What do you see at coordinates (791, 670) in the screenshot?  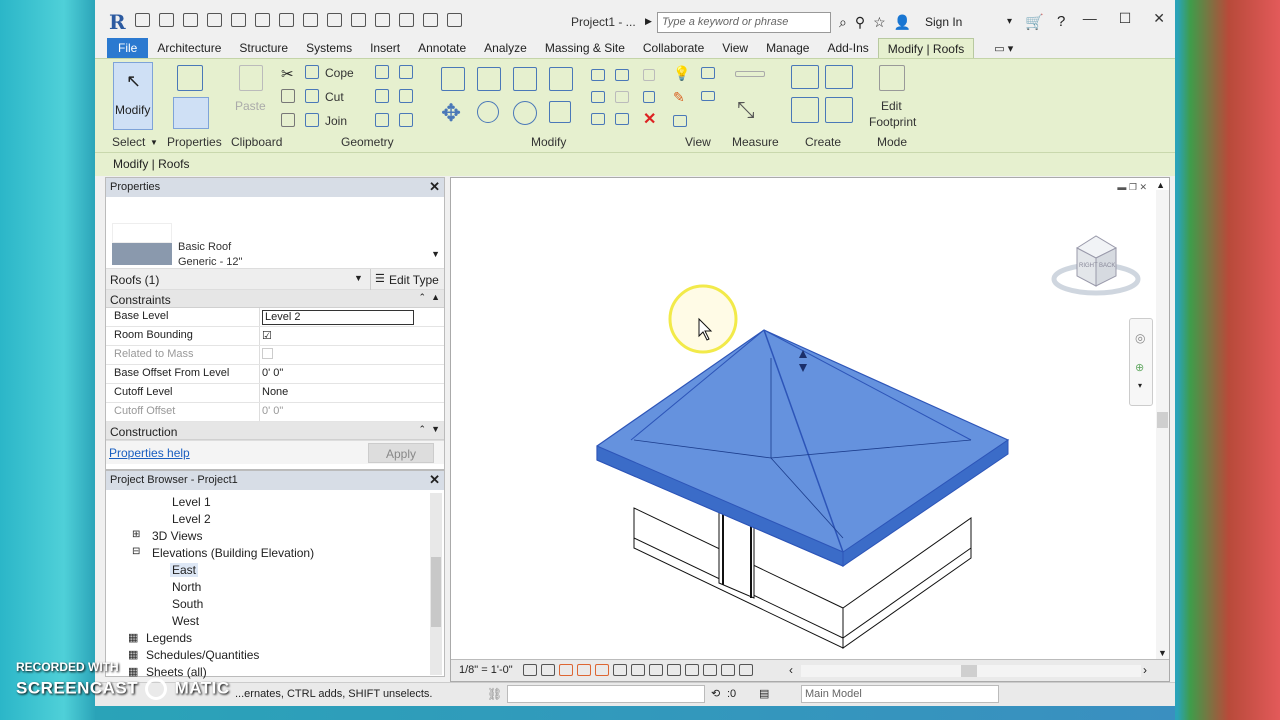 I see `hscroll-left-icon: ‹` at bounding box center [791, 670].